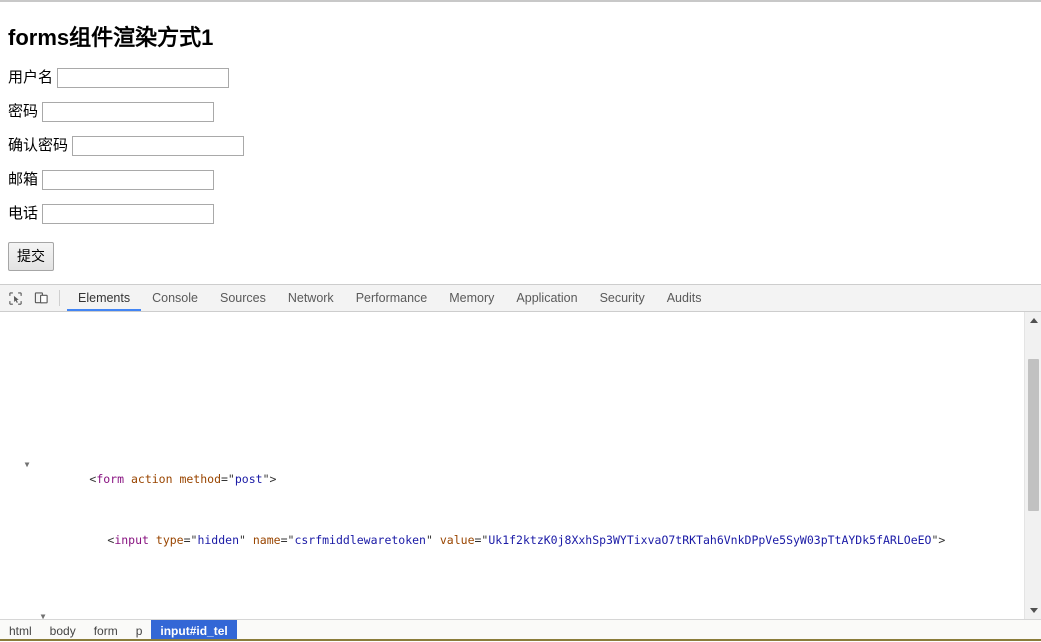 Image resolution: width=1041 pixels, height=642 pixels. Describe the element at coordinates (520, 78) in the screenshot. I see `form-row-username: 用户名` at that location.